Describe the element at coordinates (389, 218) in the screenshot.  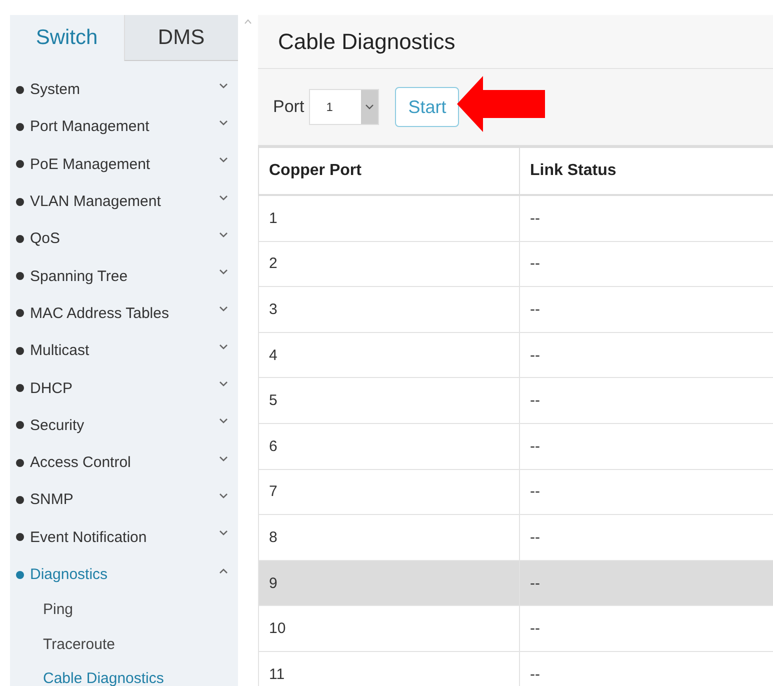
I see `table-cell: 1` at that location.